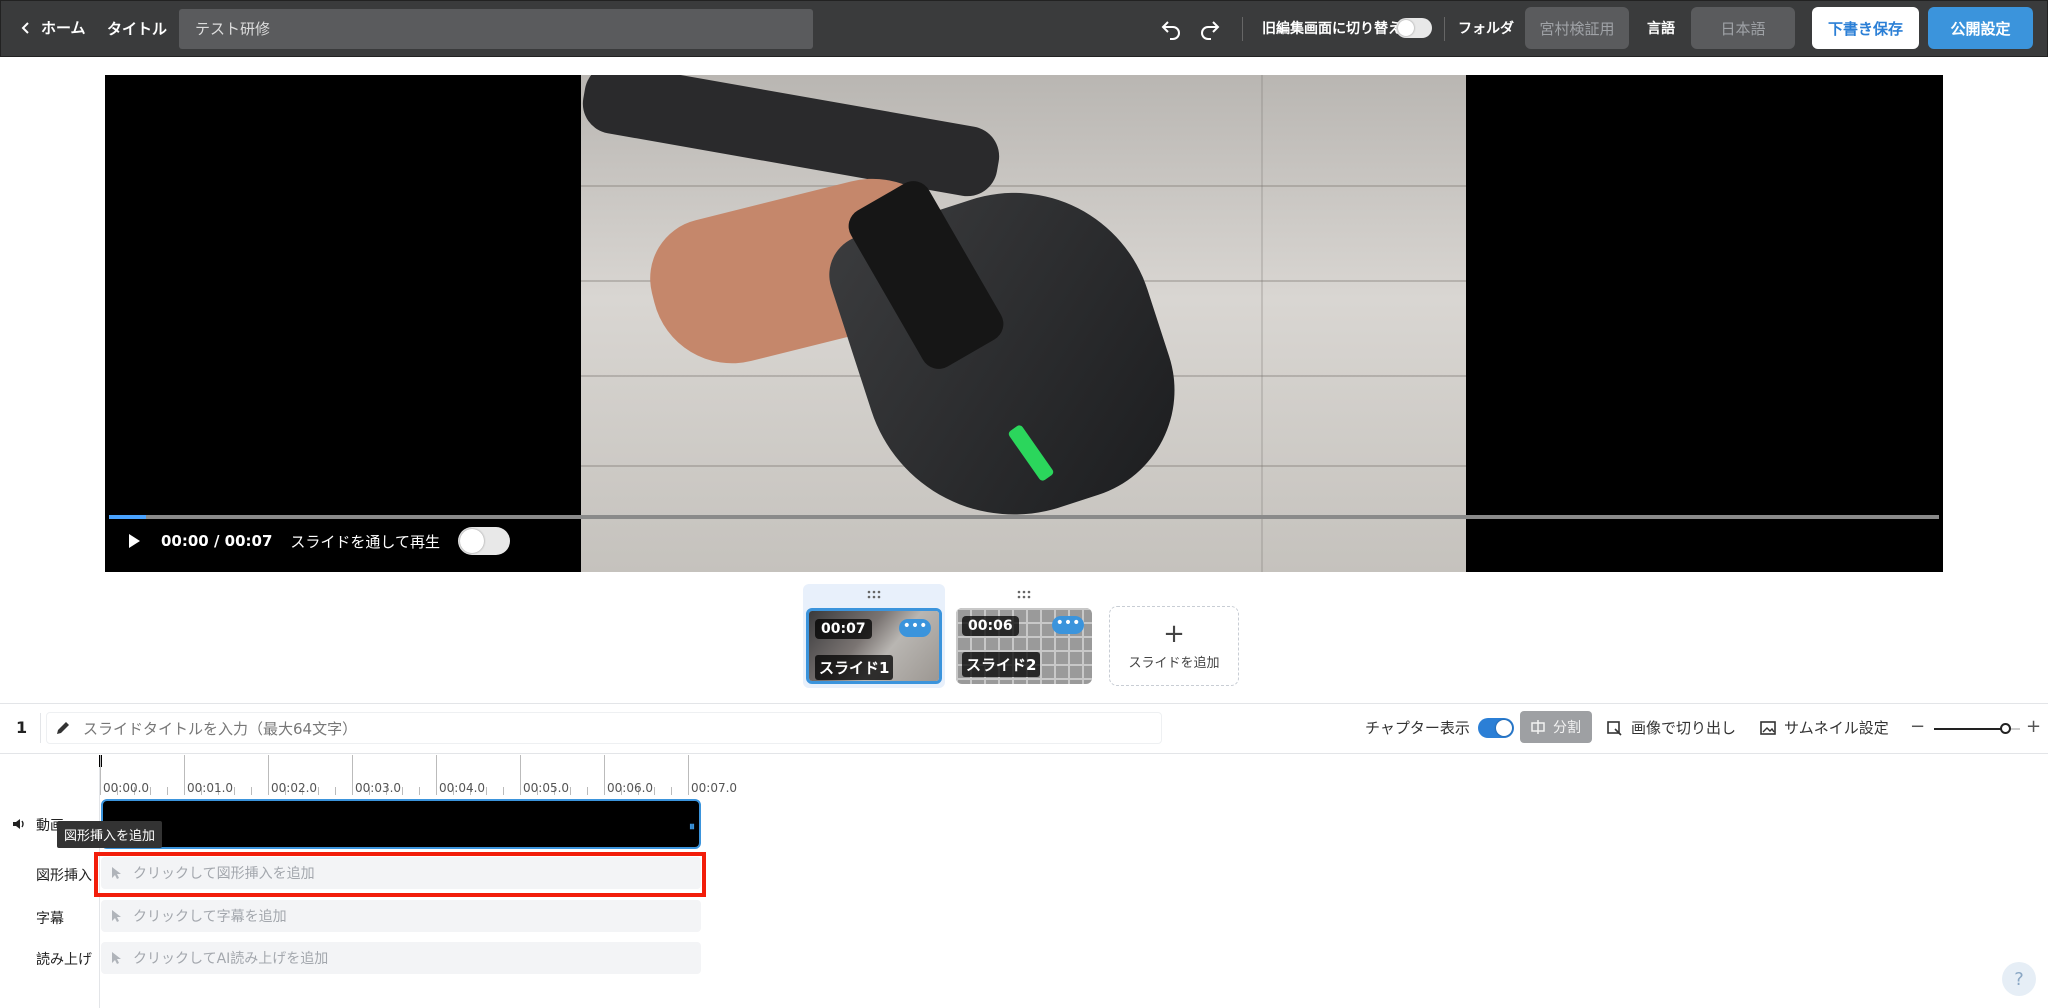 Image resolution: width=2048 pixels, height=1008 pixels. I want to click on track-label-subtitle: 字幕, so click(50, 919).